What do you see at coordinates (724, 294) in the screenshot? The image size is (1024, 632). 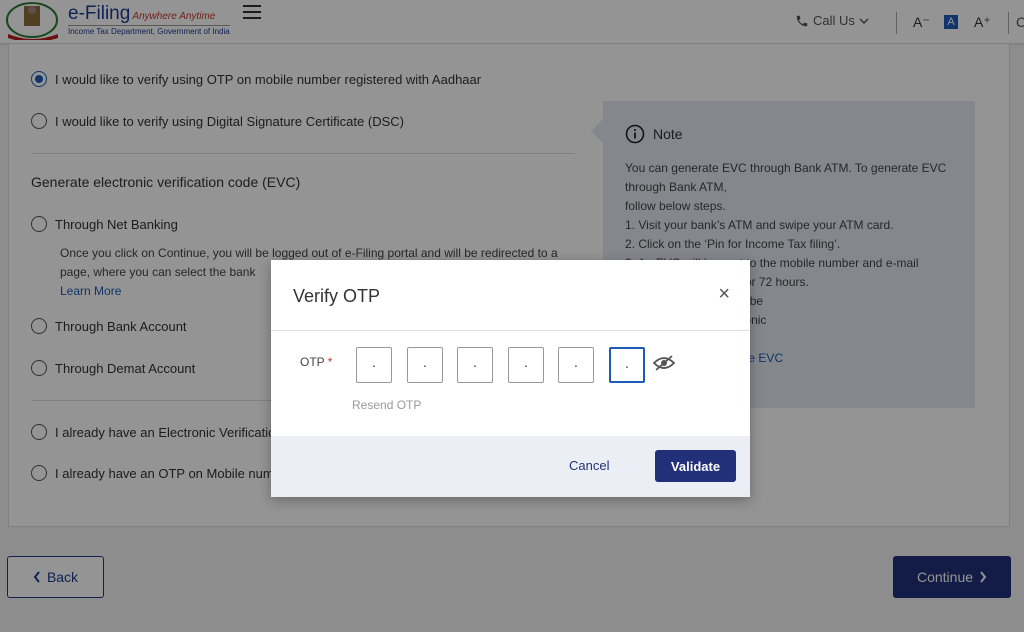 I see `close-icon: ×` at bounding box center [724, 294].